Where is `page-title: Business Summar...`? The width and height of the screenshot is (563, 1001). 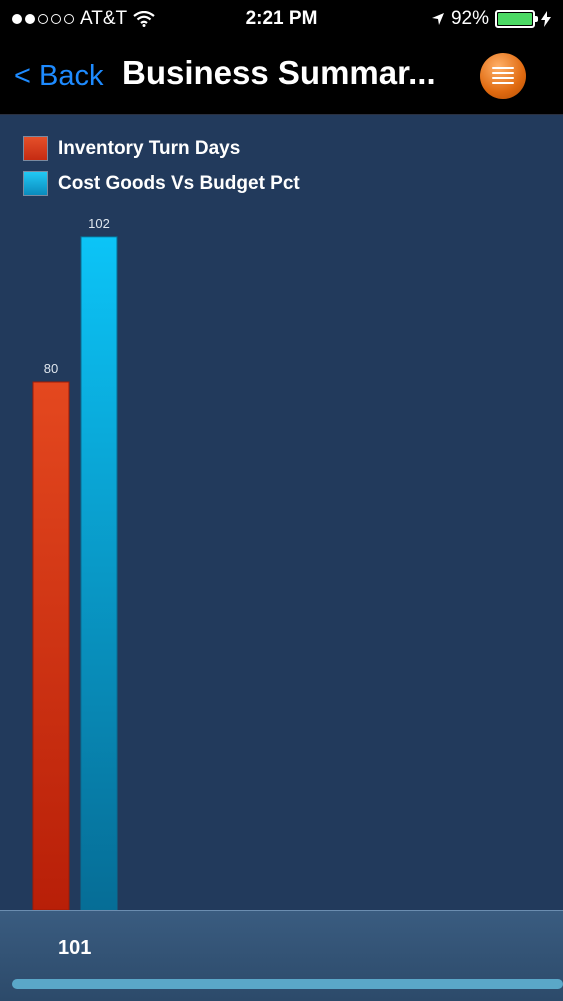
page-title: Business Summar... is located at coordinates (279, 72).